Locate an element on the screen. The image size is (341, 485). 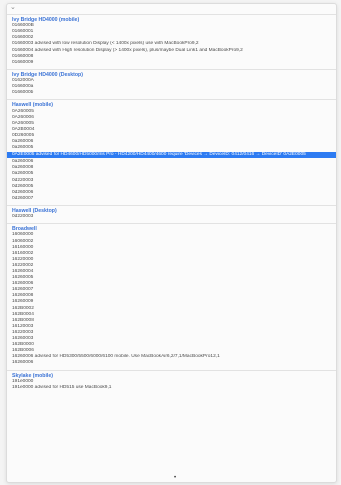
list-item: 0d220003 is located at coordinates (171, 217).